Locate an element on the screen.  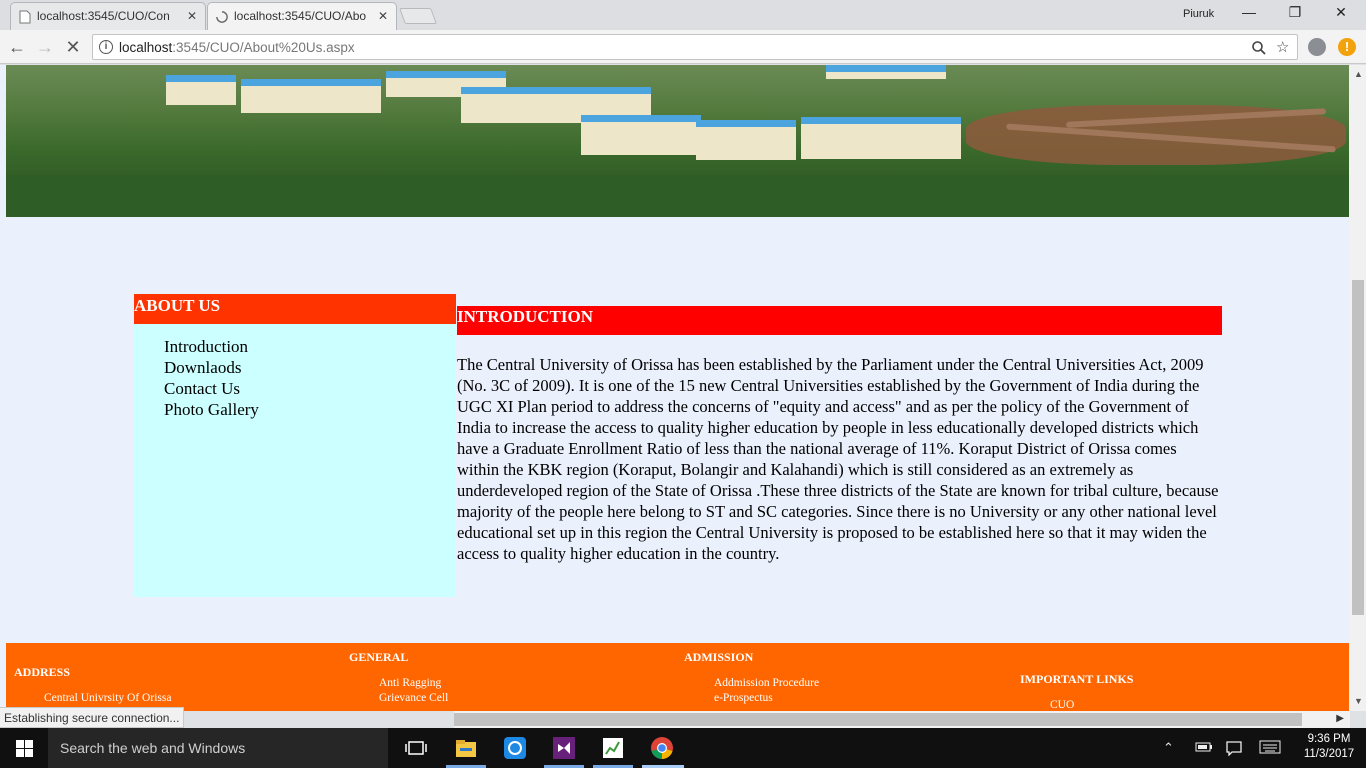
sidebar-item-downloads: Downlaods is located at coordinates (310, 367).